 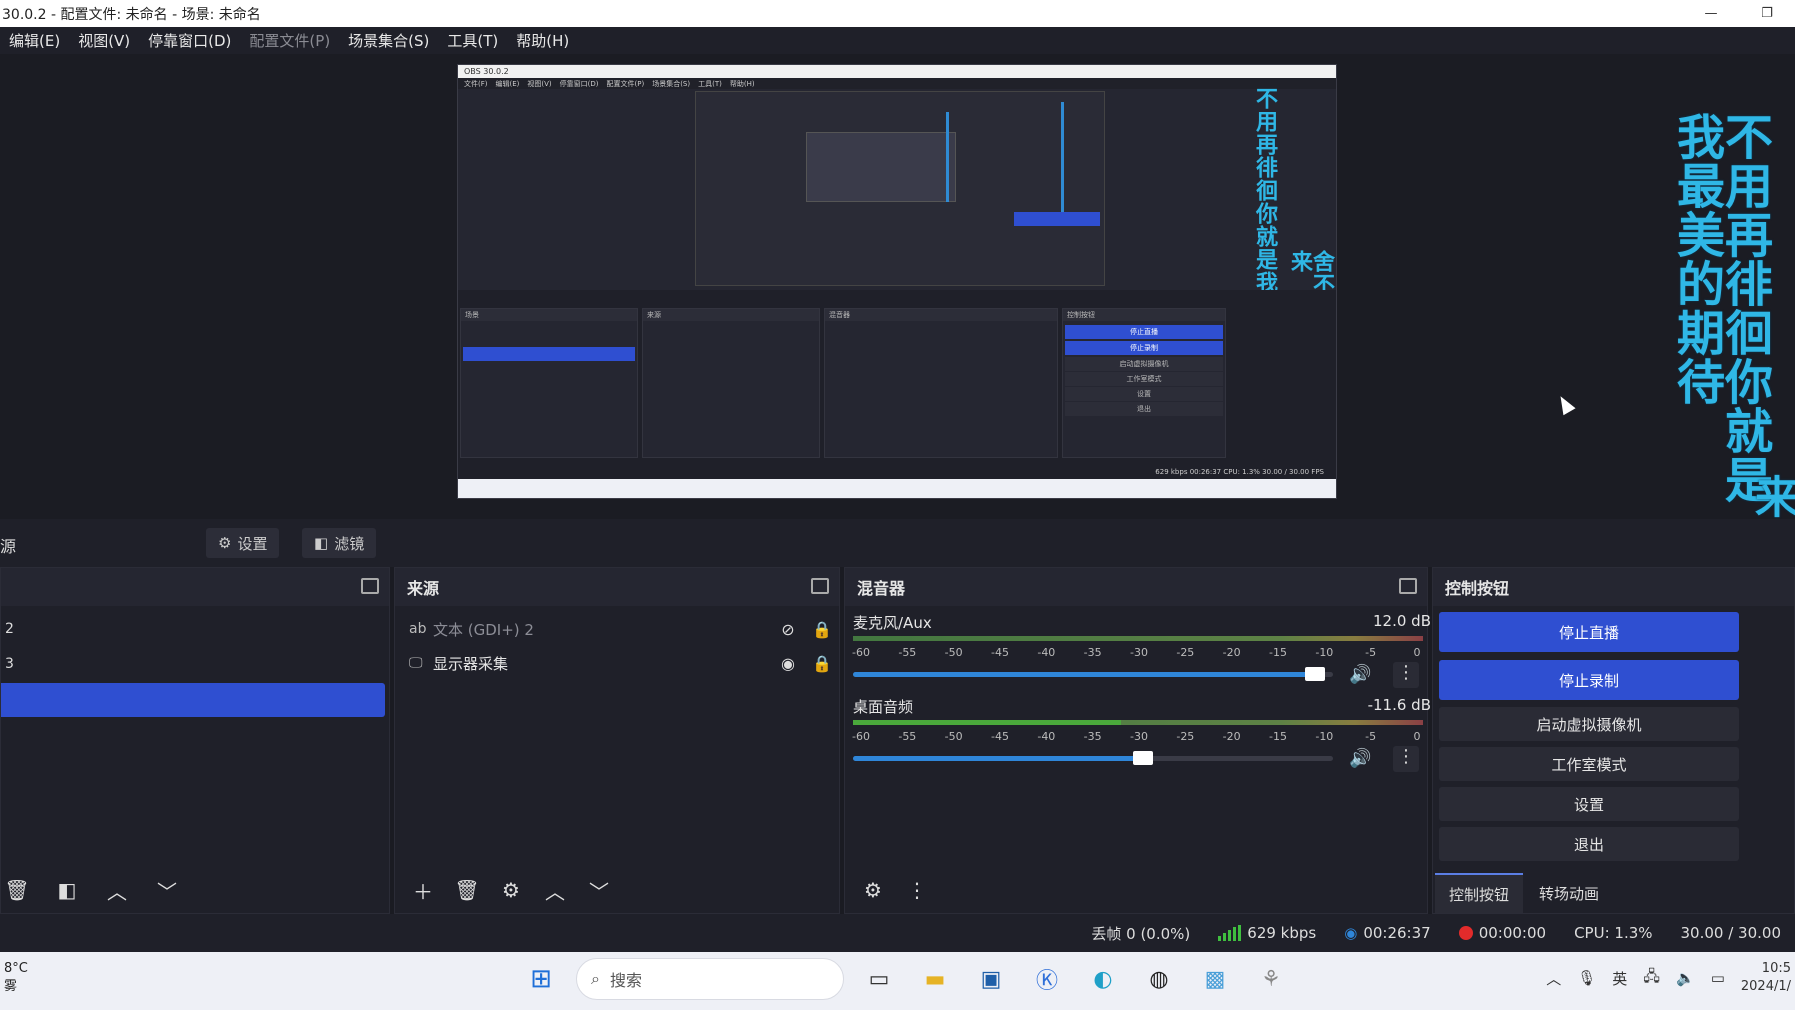 I want to click on meter-tick-label: -20, so click(x=1231, y=652).